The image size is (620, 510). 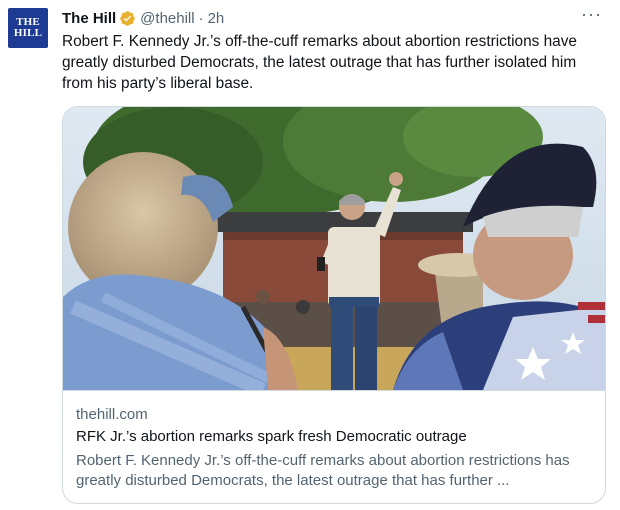 I want to click on tweet-timestamp: 2h, so click(x=216, y=18).